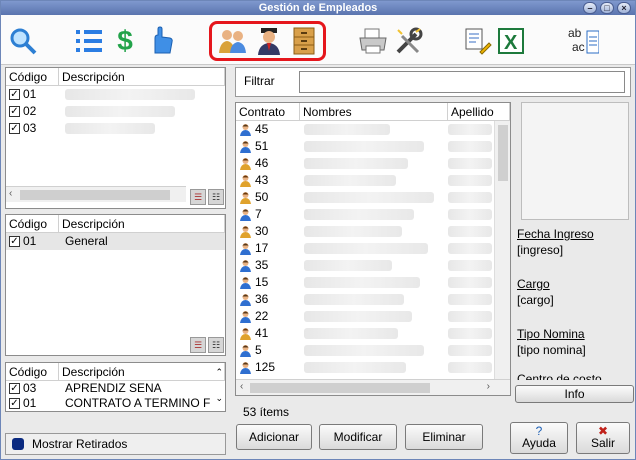 The width and height of the screenshot is (636, 460). What do you see at coordinates (373, 367) in the screenshot?
I see `table-row: 125` at bounding box center [373, 367].